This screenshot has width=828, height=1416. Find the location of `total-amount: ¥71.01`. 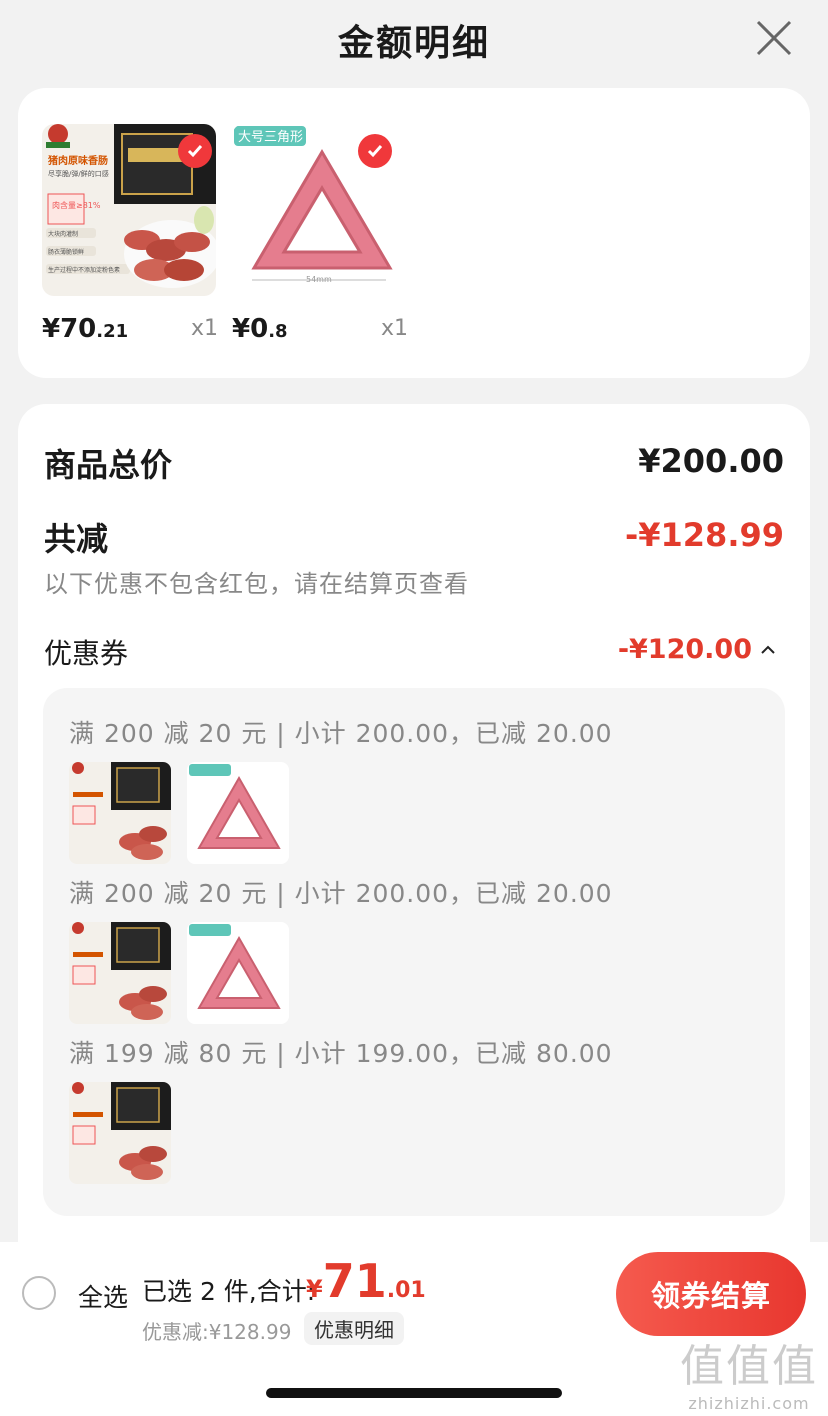

total-amount: ¥71.01 is located at coordinates (366, 1281).